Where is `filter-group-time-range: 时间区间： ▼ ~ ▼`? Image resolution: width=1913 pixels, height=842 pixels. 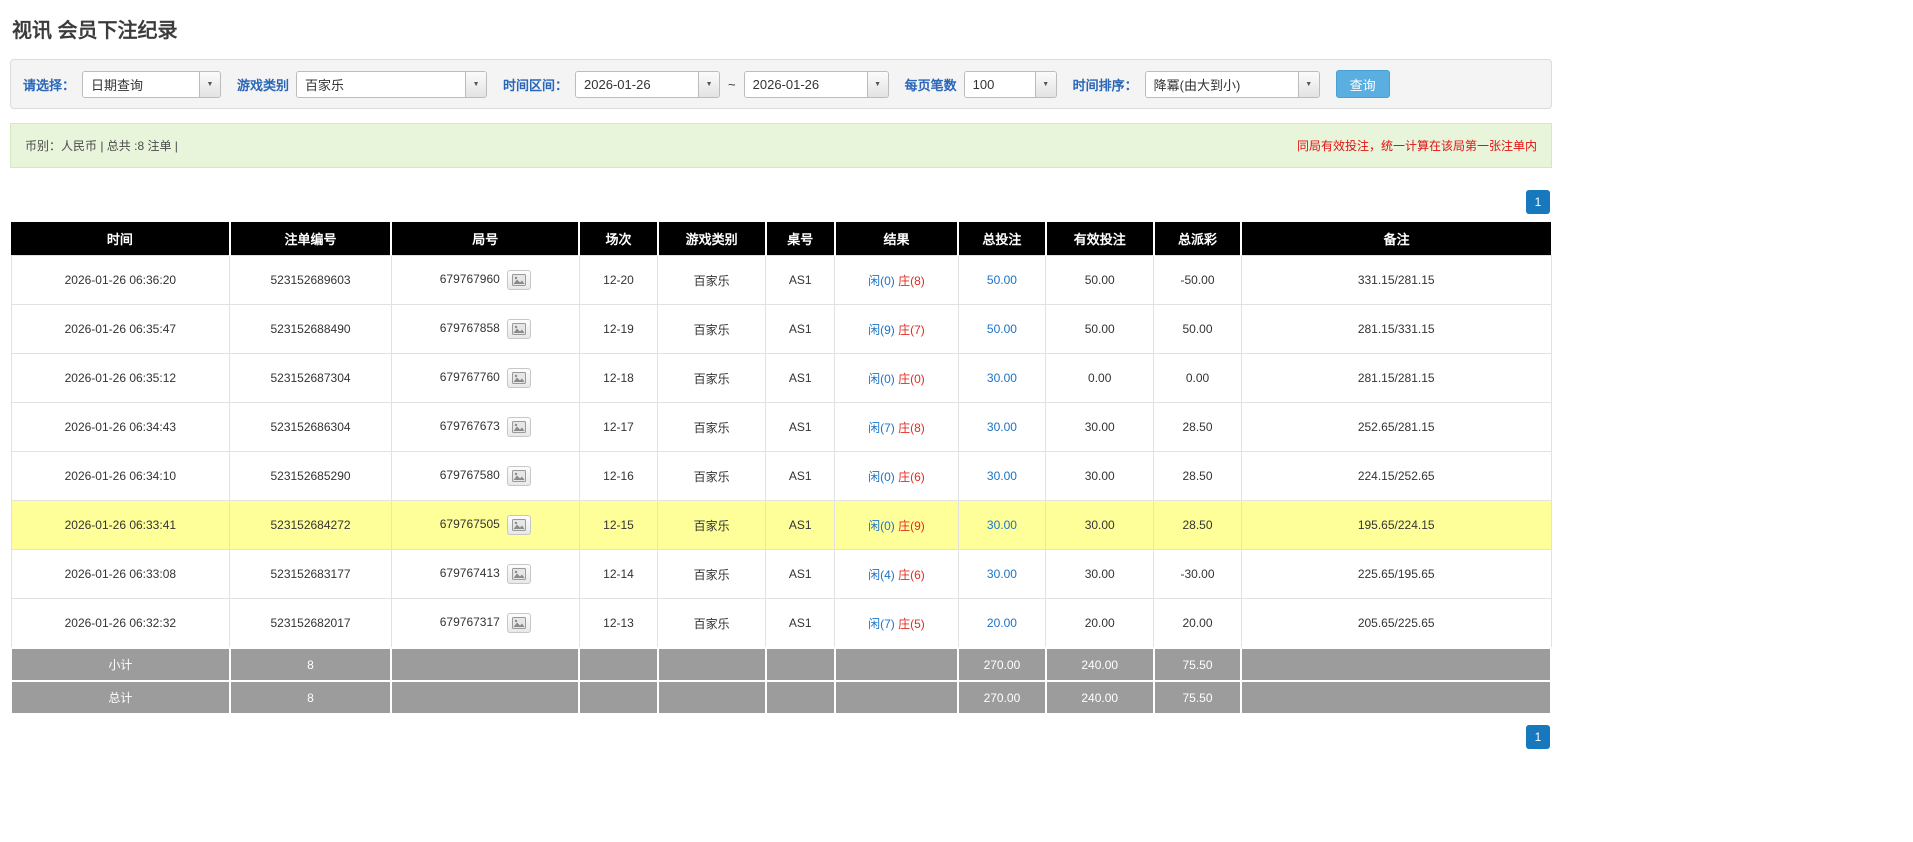
filter-group-time-range: 时间区间： ▼ ~ ▼ is located at coordinates (696, 84).